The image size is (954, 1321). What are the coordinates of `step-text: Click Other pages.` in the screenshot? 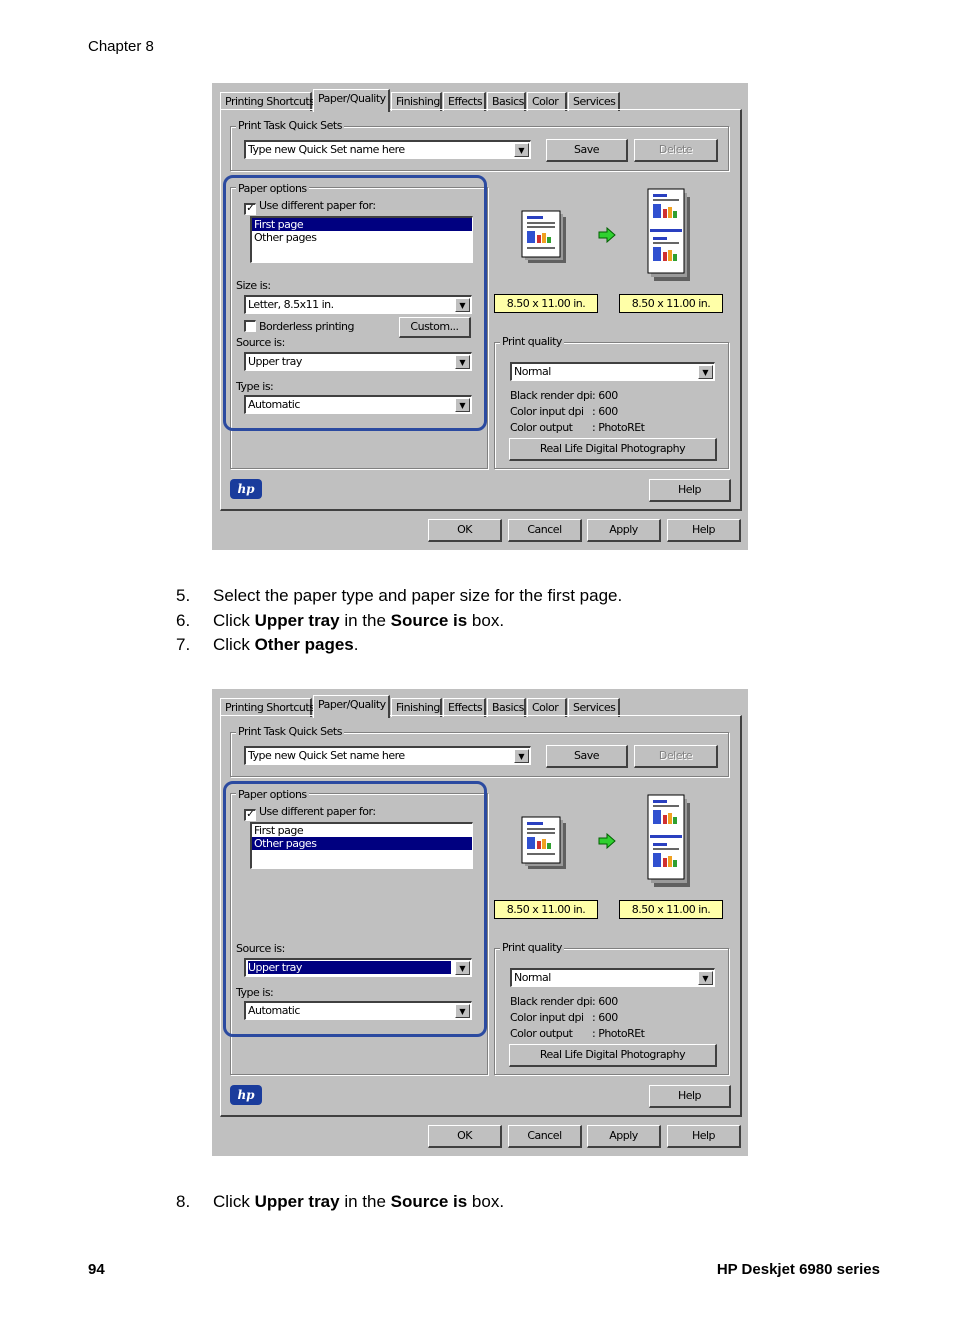 It's located at (286, 645).